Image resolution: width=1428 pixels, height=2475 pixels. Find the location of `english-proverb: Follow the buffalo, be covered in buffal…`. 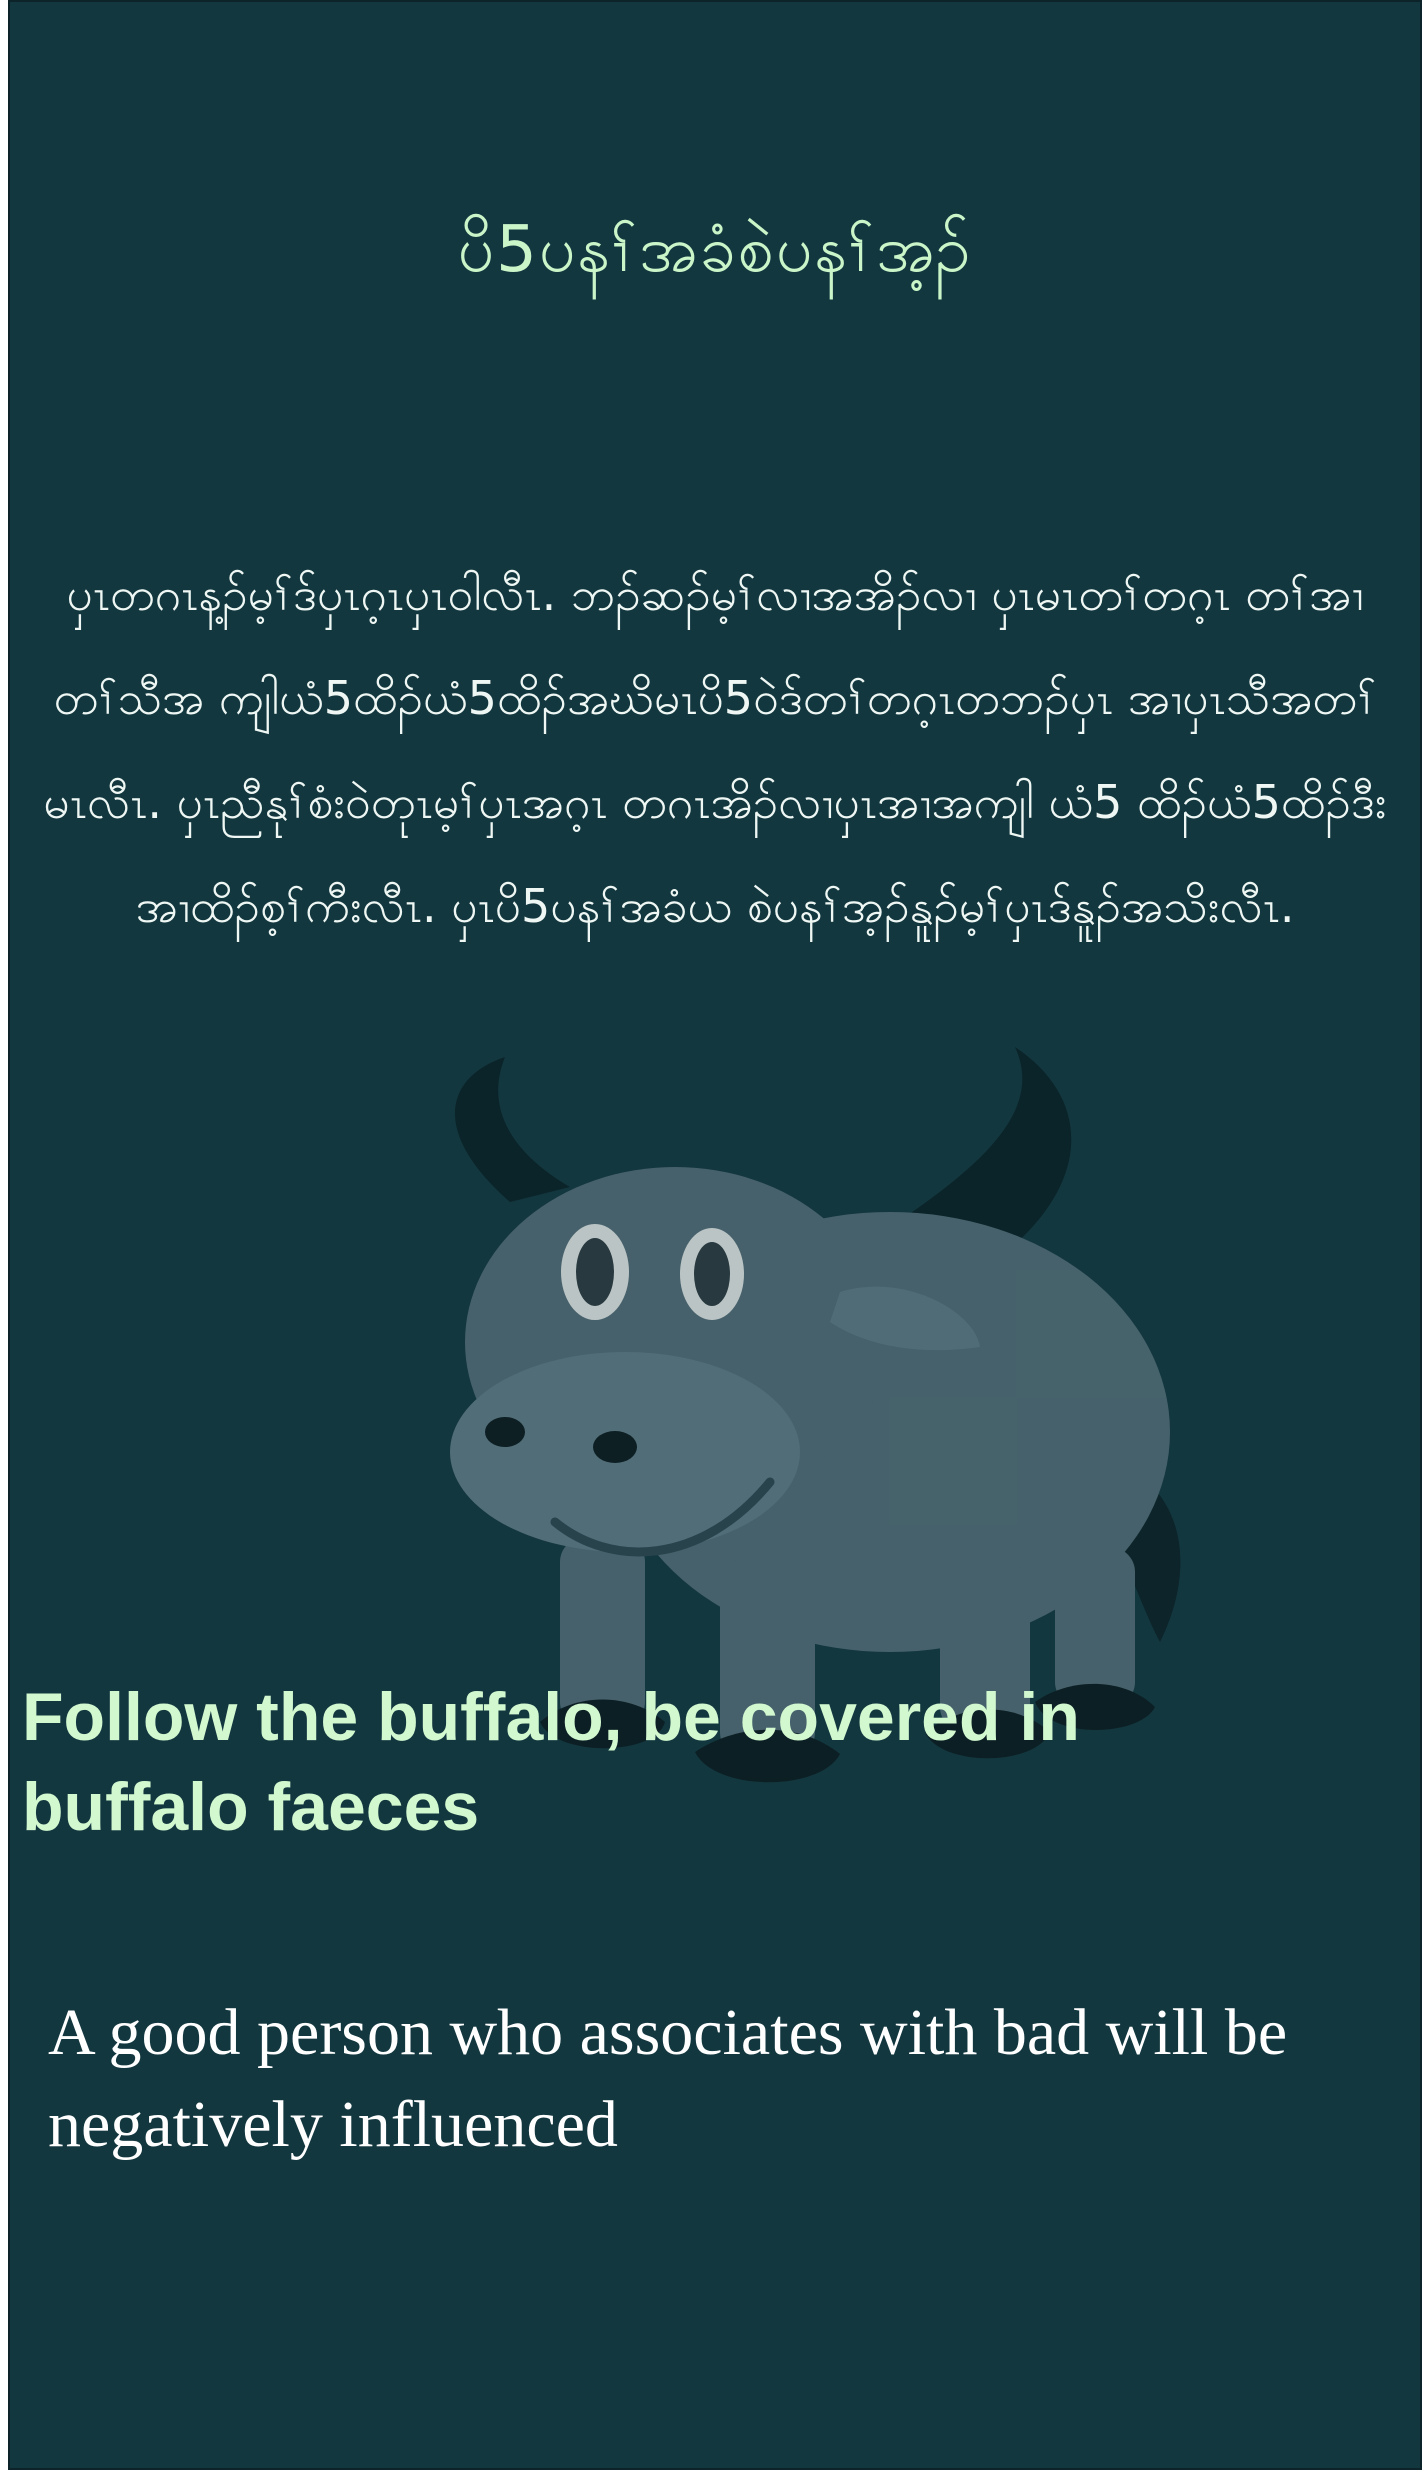

english-proverb: Follow the buffalo, be covered in buffal… is located at coordinates (551, 1762).